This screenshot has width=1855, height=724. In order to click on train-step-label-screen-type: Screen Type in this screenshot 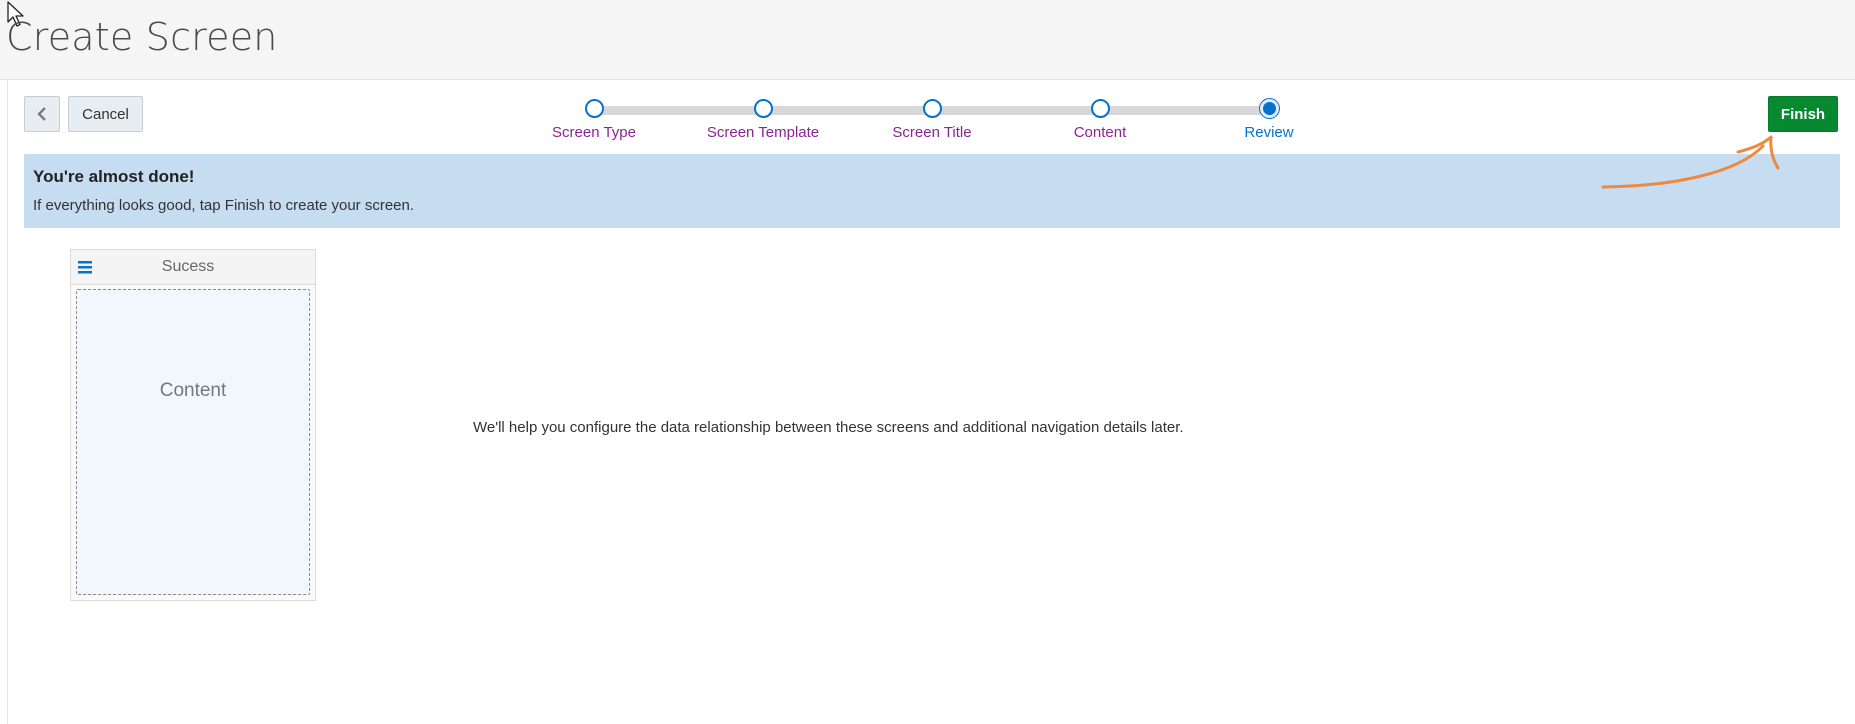, I will do `click(594, 132)`.